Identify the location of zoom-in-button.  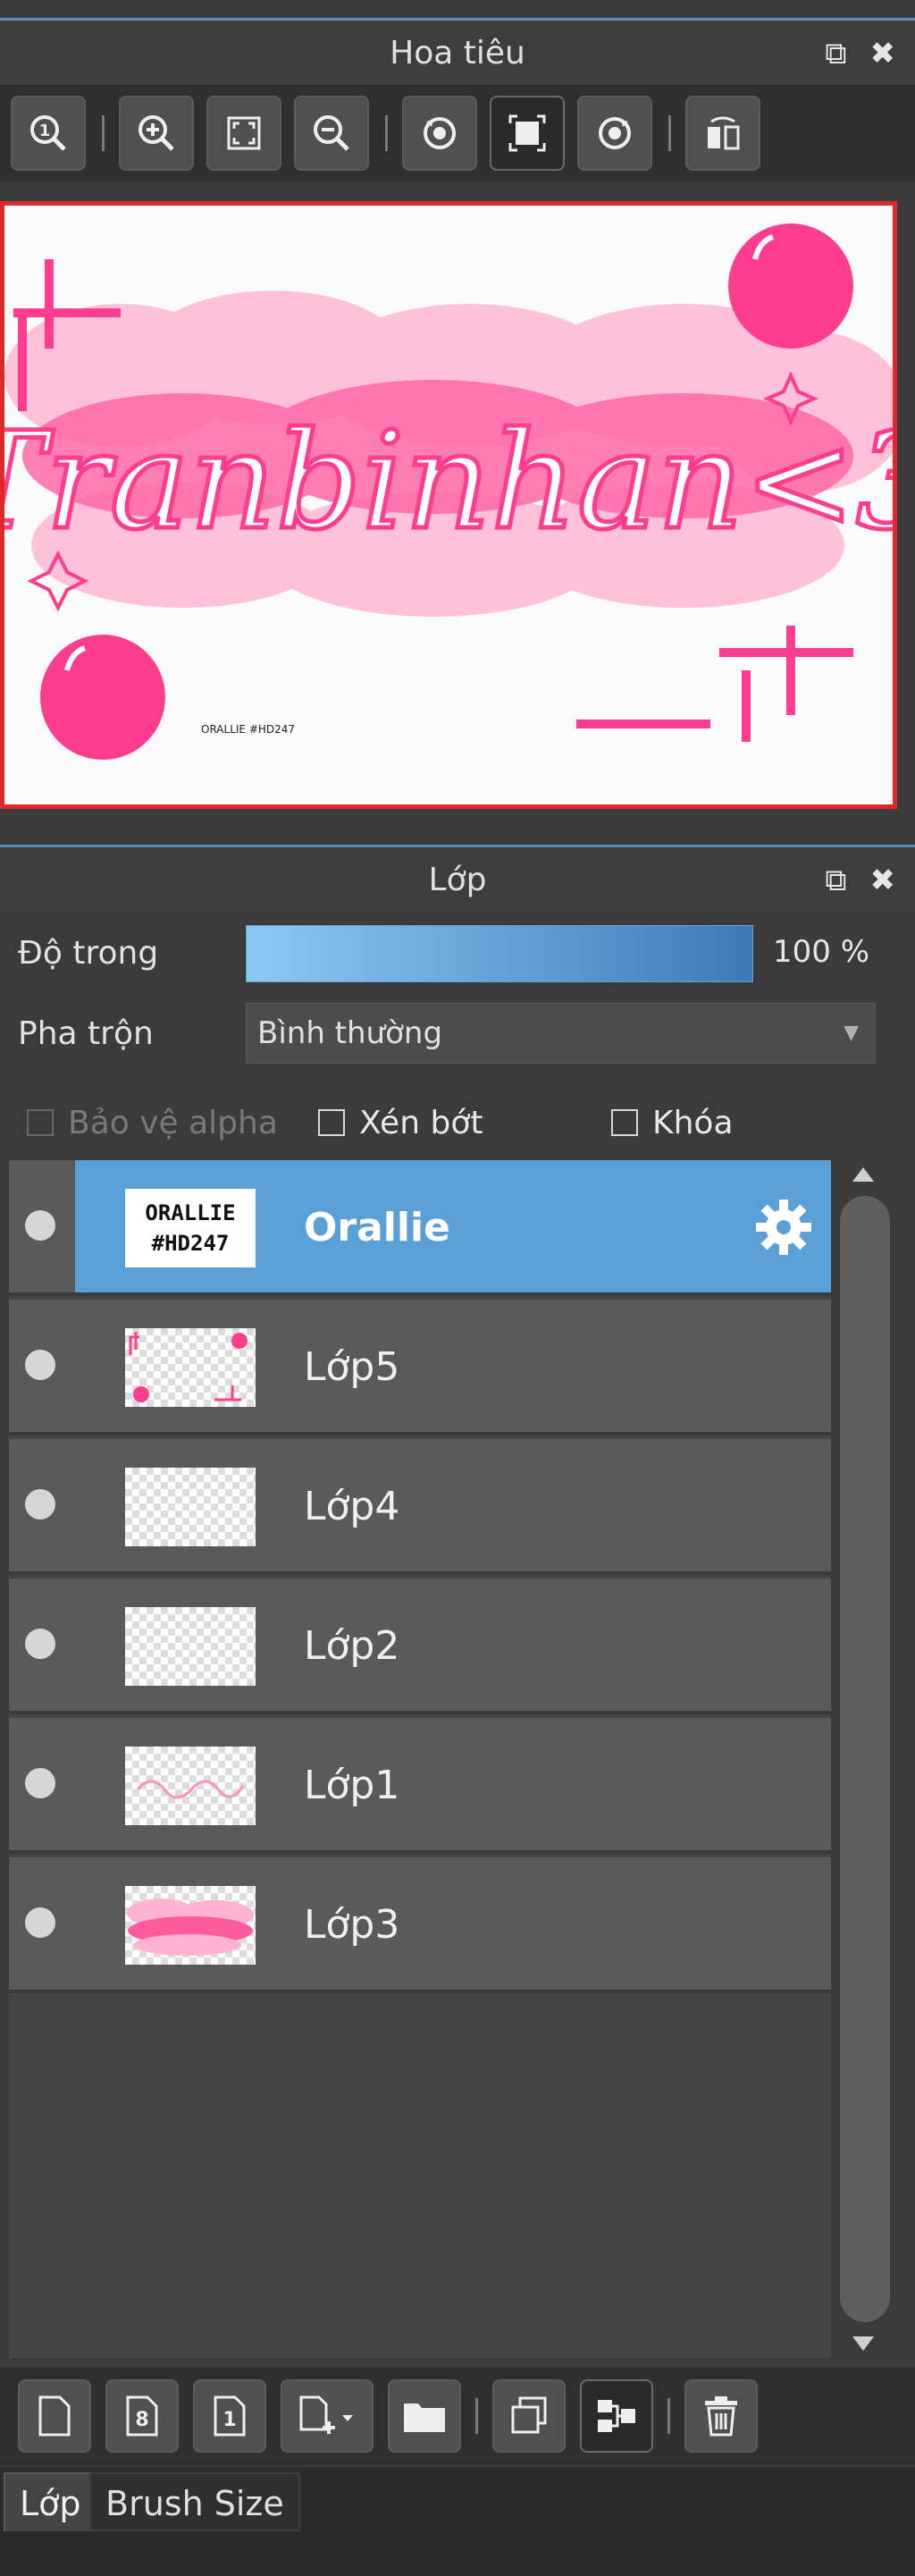
(156, 134).